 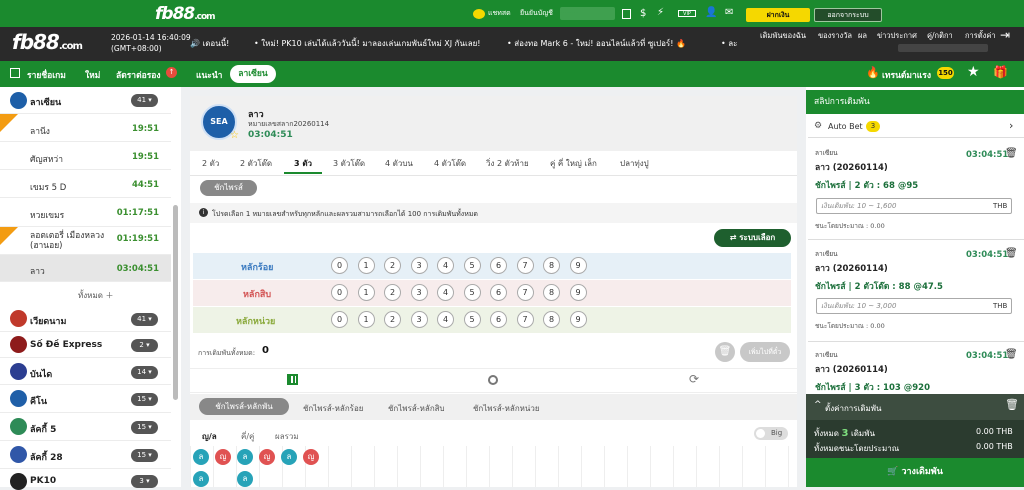 I want to click on combo-tab-hundreds: ชักไพรส์-หลักร้อย, so click(x=333, y=408).